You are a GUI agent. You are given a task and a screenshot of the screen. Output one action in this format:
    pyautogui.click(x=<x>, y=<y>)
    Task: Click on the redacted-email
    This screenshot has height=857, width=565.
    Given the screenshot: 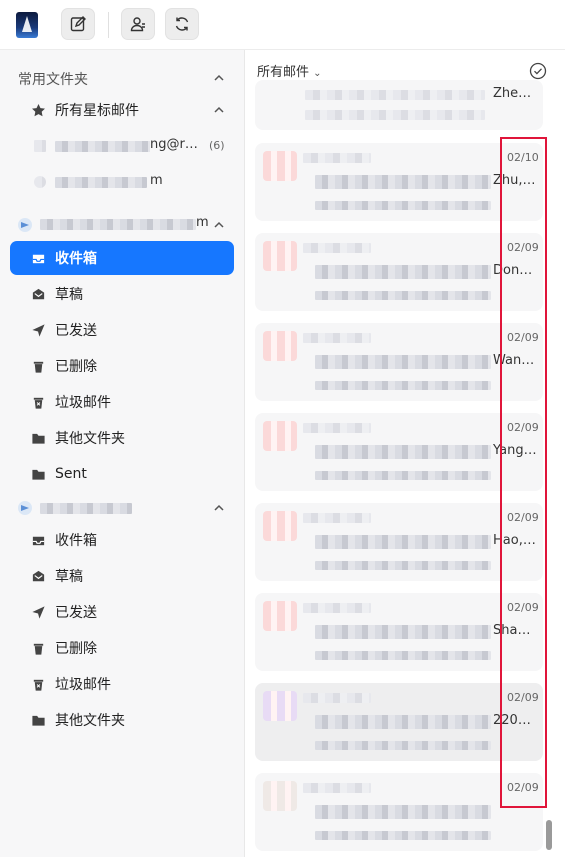 What is the action you would take?
    pyautogui.click(x=101, y=182)
    